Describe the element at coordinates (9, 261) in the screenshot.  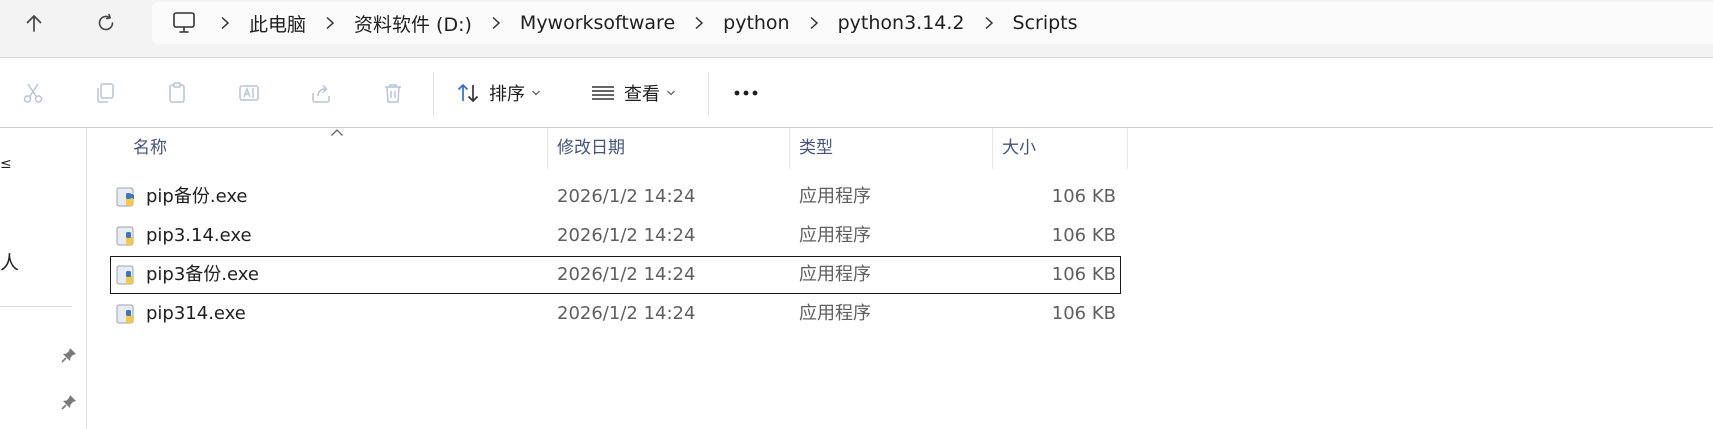
I see `sidebar-item-fragment: 人` at that location.